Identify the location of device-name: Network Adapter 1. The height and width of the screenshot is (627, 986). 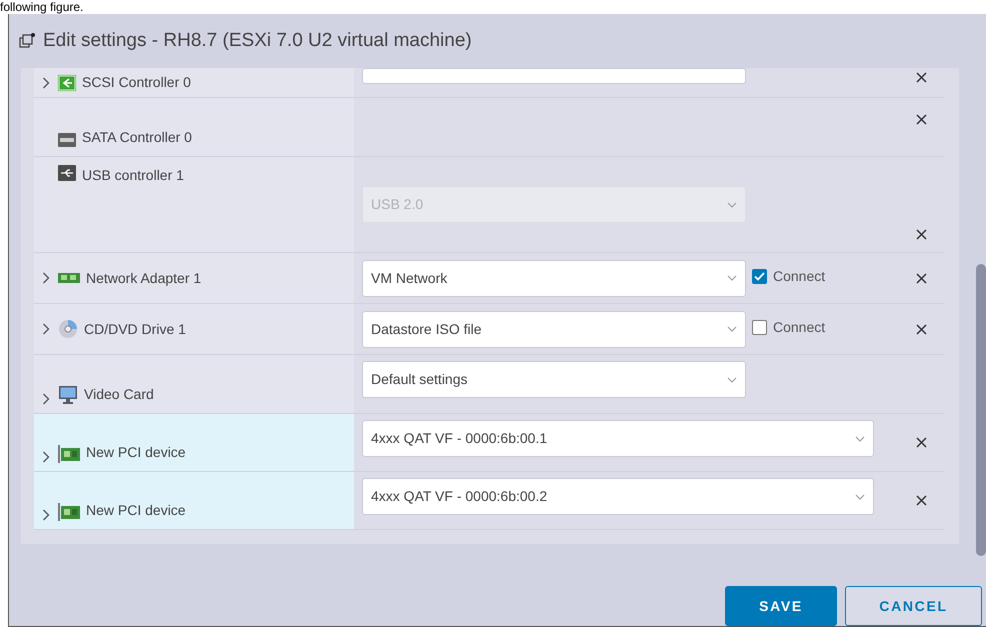
(144, 278).